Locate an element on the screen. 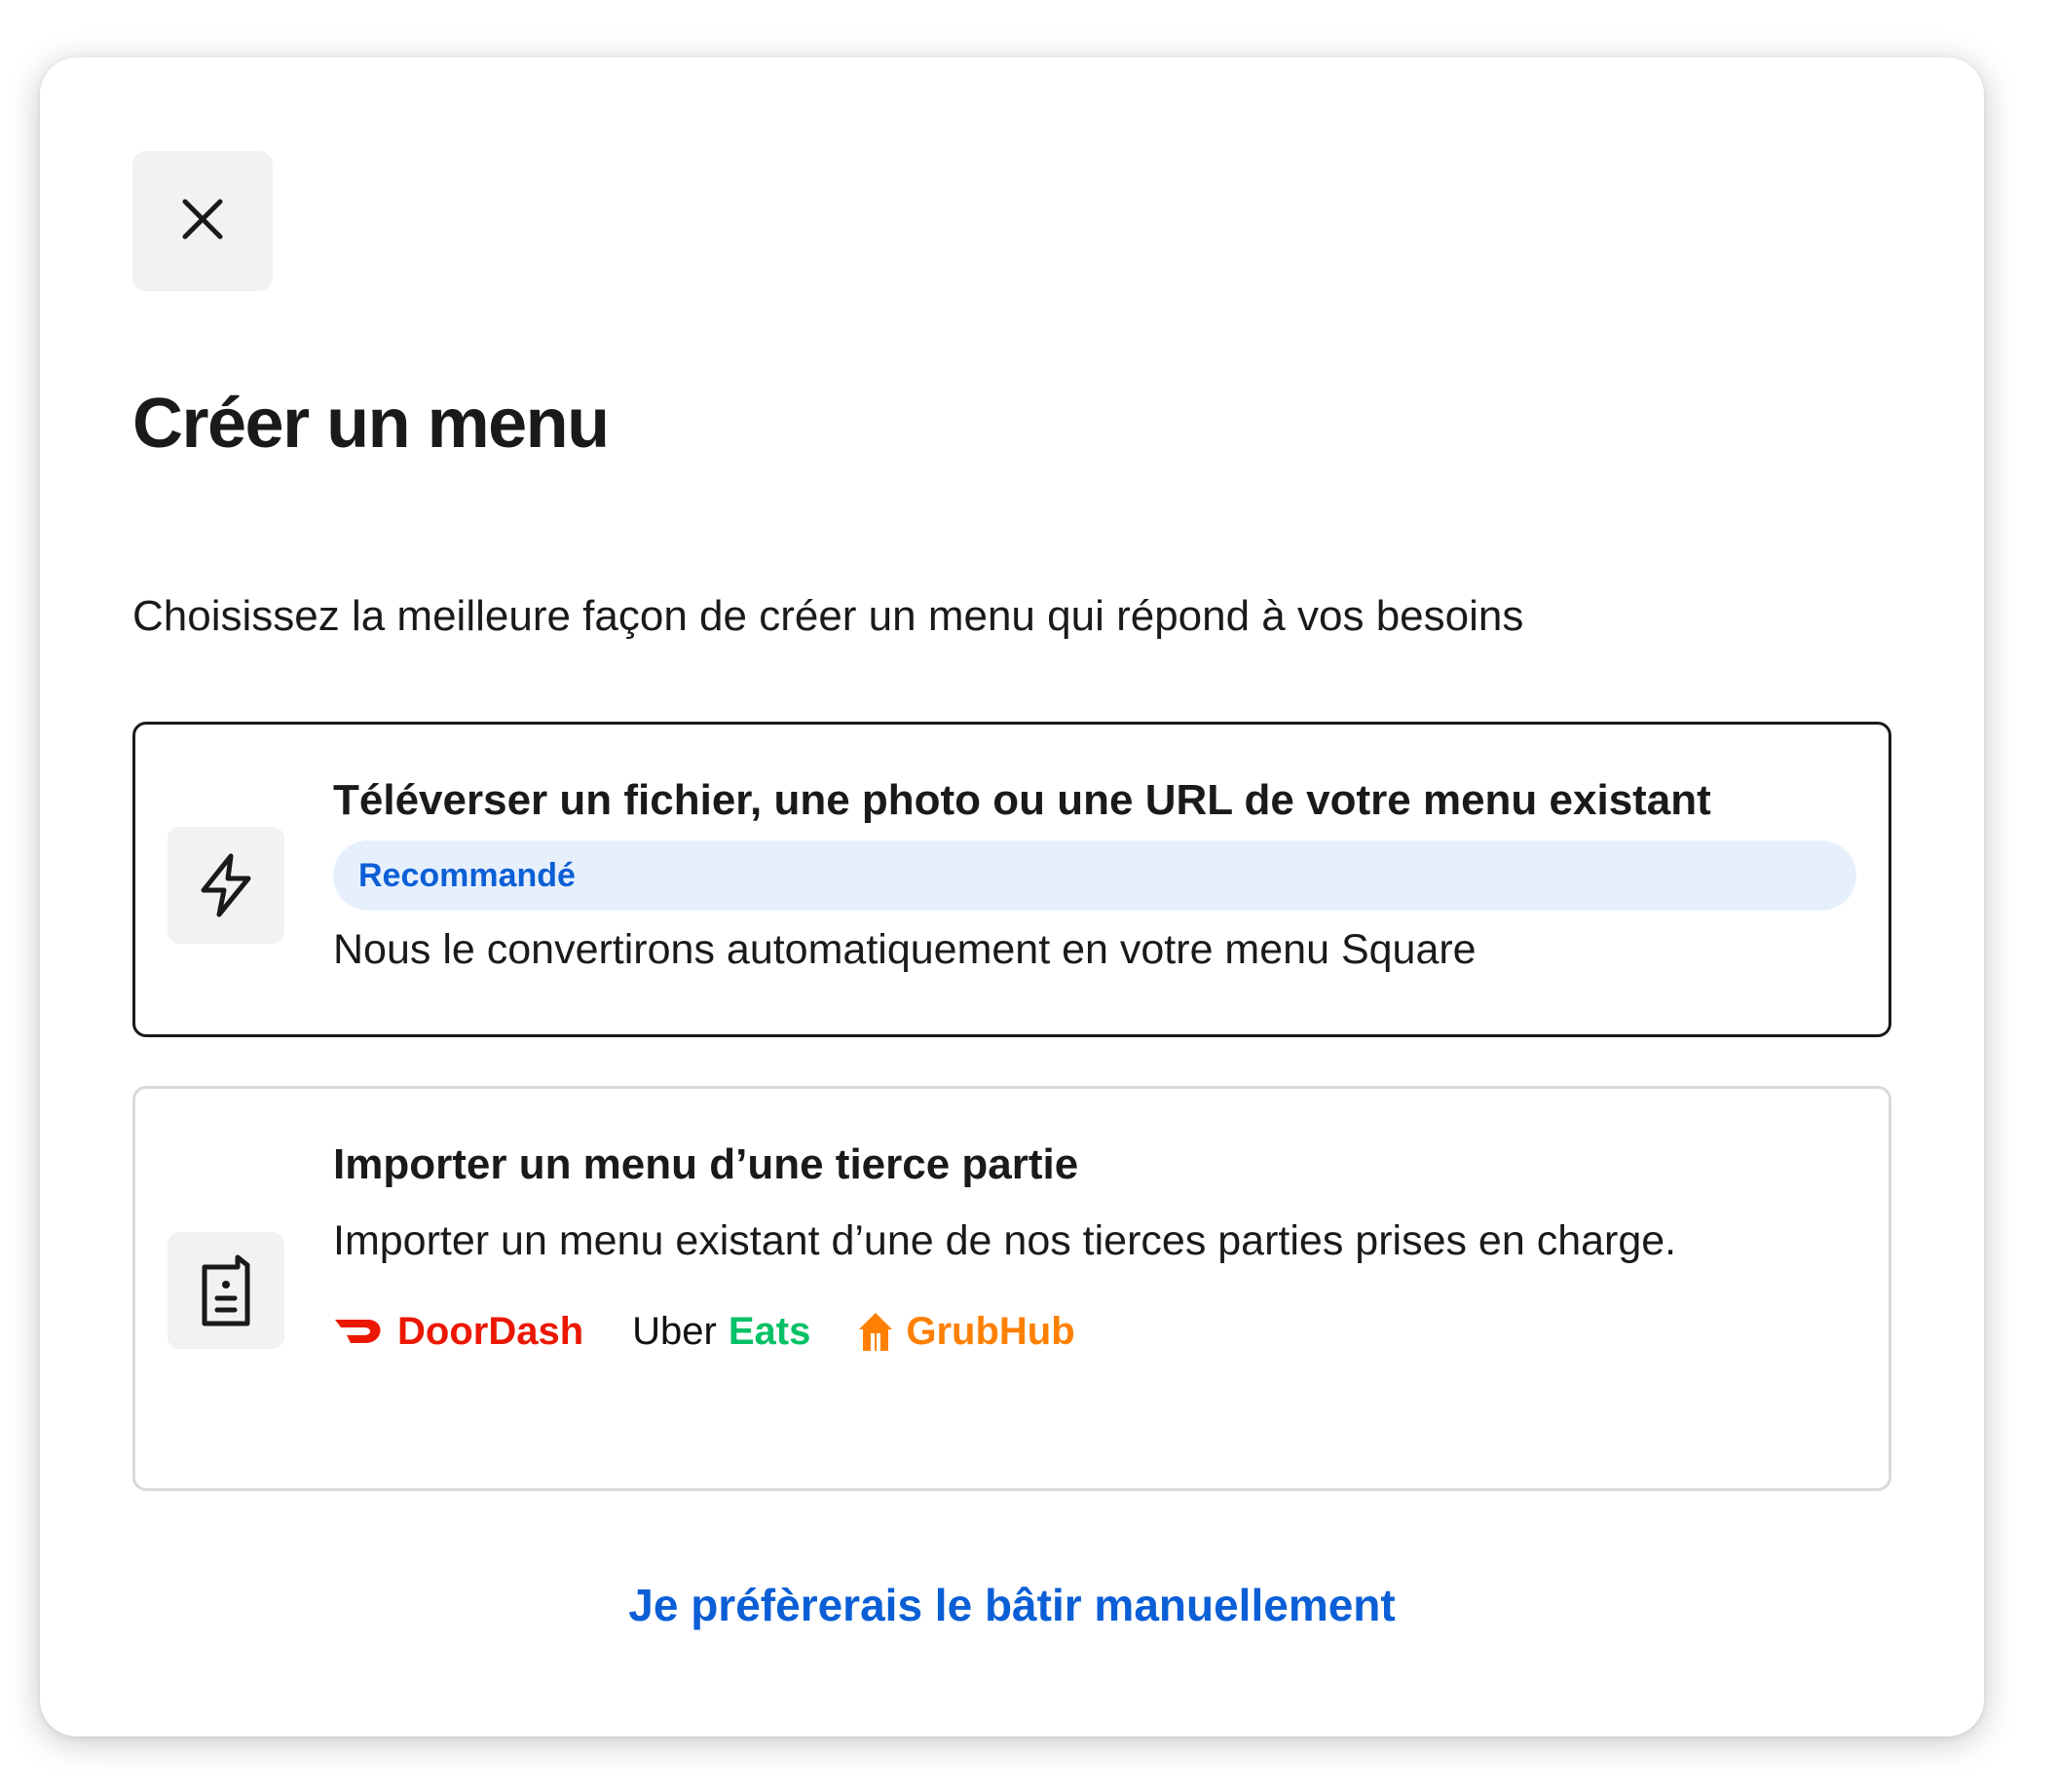  uber-eats-logo: Uber Eats is located at coordinates (721, 1332).